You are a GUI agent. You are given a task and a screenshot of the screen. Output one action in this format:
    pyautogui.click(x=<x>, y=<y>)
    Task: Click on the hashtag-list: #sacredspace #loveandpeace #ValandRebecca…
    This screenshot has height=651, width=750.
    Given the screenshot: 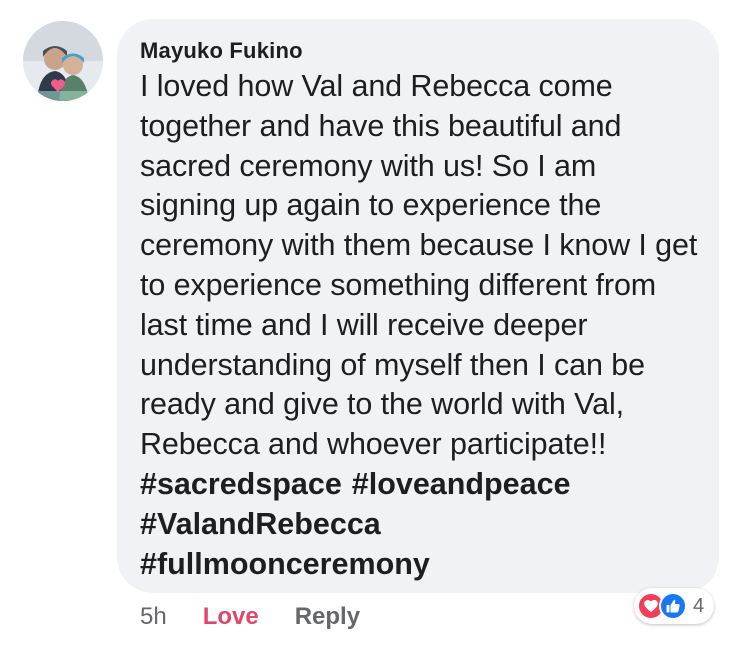 What is the action you would take?
    pyautogui.click(x=419, y=524)
    